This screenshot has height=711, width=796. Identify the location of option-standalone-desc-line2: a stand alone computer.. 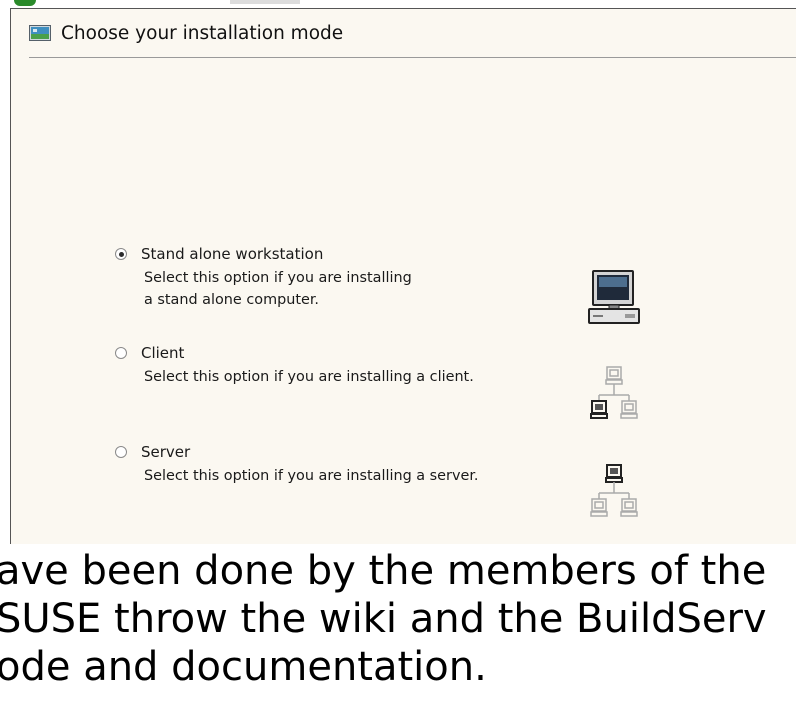
(232, 300).